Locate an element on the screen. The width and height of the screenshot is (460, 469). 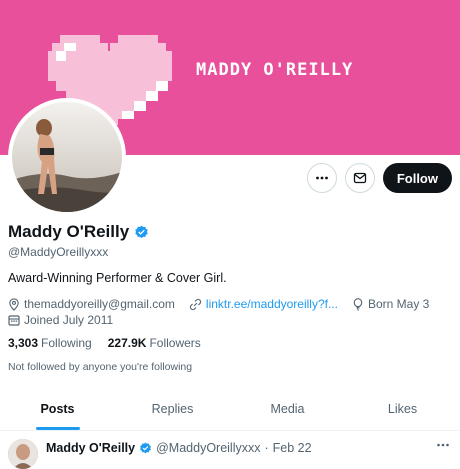
post-author-name: Maddy O'Reilly is located at coordinates (90, 448).